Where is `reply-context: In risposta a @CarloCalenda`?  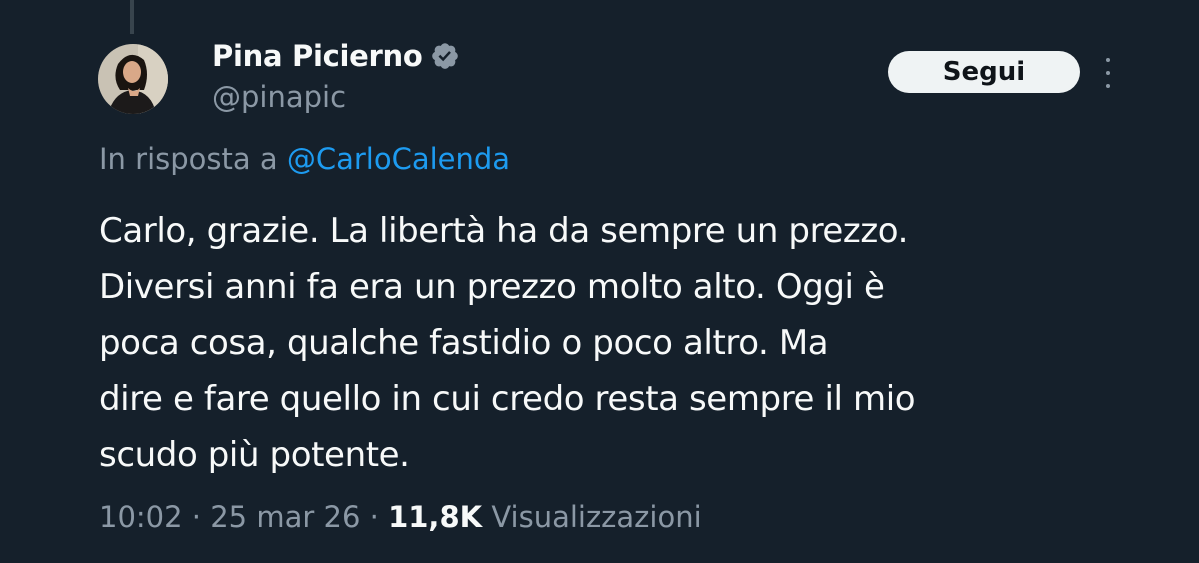 reply-context: In risposta a @CarloCalenda is located at coordinates (304, 159).